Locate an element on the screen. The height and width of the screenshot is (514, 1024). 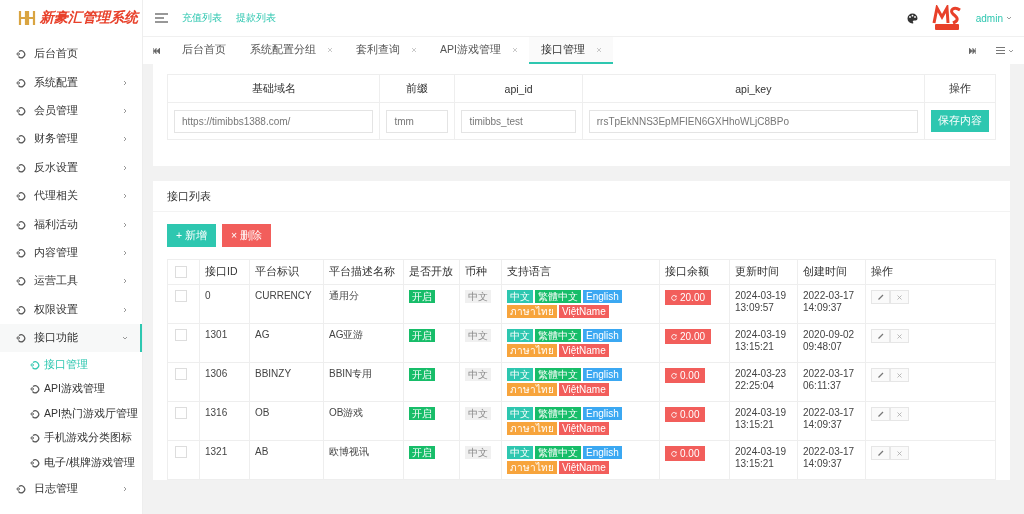
sidebar-item: 福利活动 is located at coordinates (71, 224).